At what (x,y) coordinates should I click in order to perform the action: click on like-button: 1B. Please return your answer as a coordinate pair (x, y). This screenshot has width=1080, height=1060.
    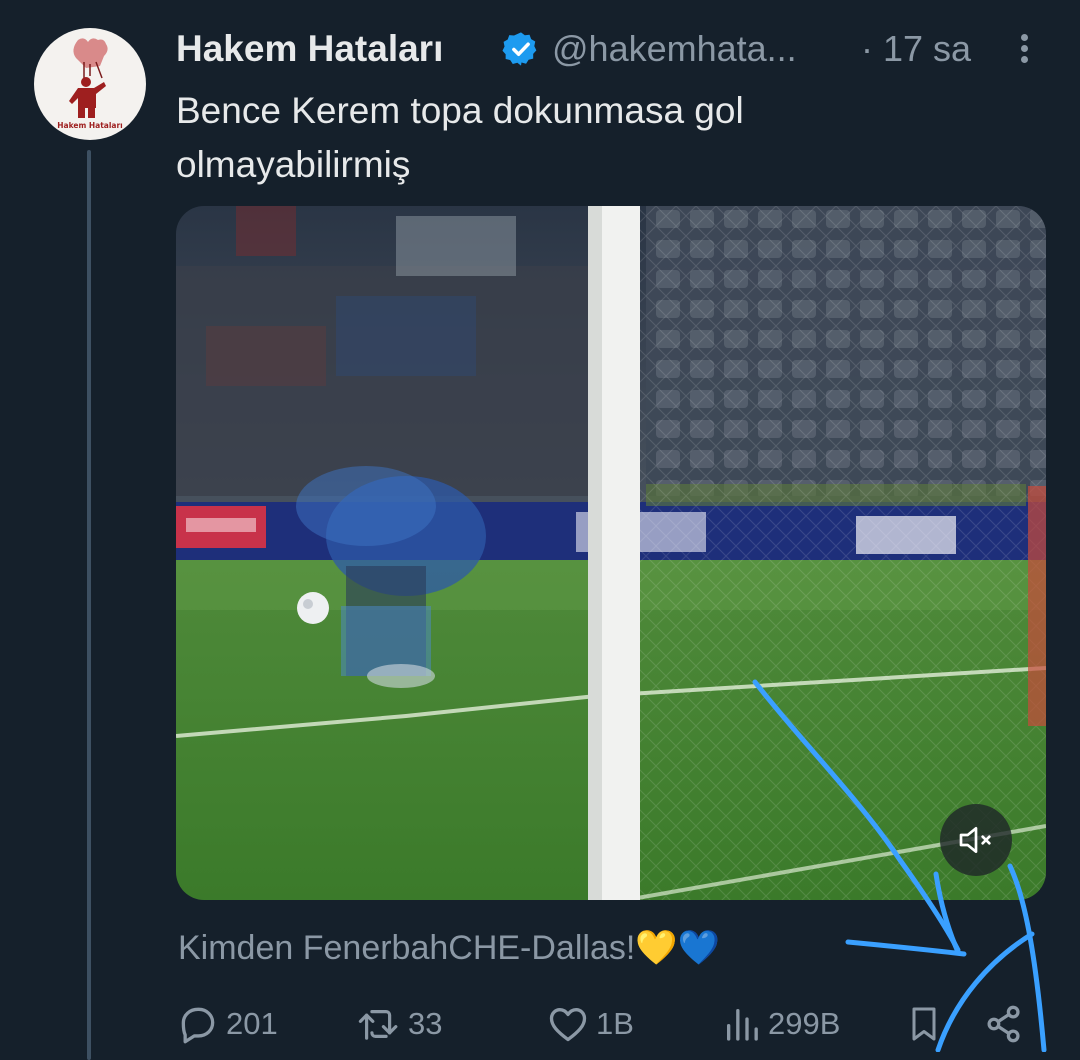
    Looking at the image, I should click on (590, 1024).